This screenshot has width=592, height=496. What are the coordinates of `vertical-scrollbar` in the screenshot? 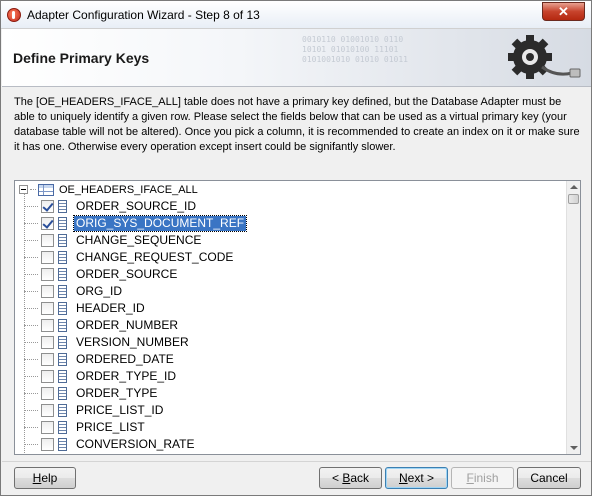 It's located at (573, 317).